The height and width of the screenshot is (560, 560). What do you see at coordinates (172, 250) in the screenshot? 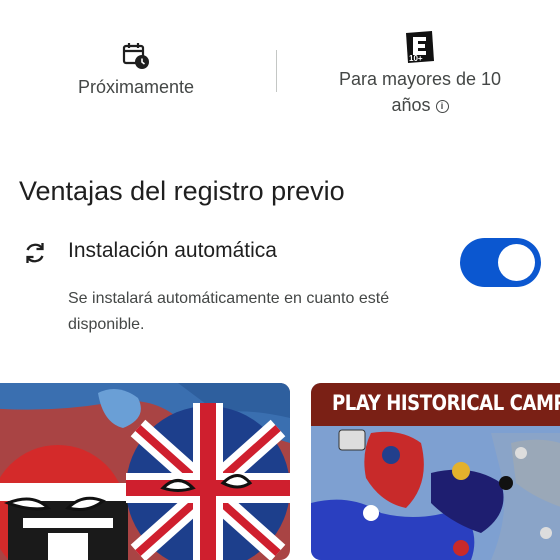
I see `auto-install-title: Instalación automática` at bounding box center [172, 250].